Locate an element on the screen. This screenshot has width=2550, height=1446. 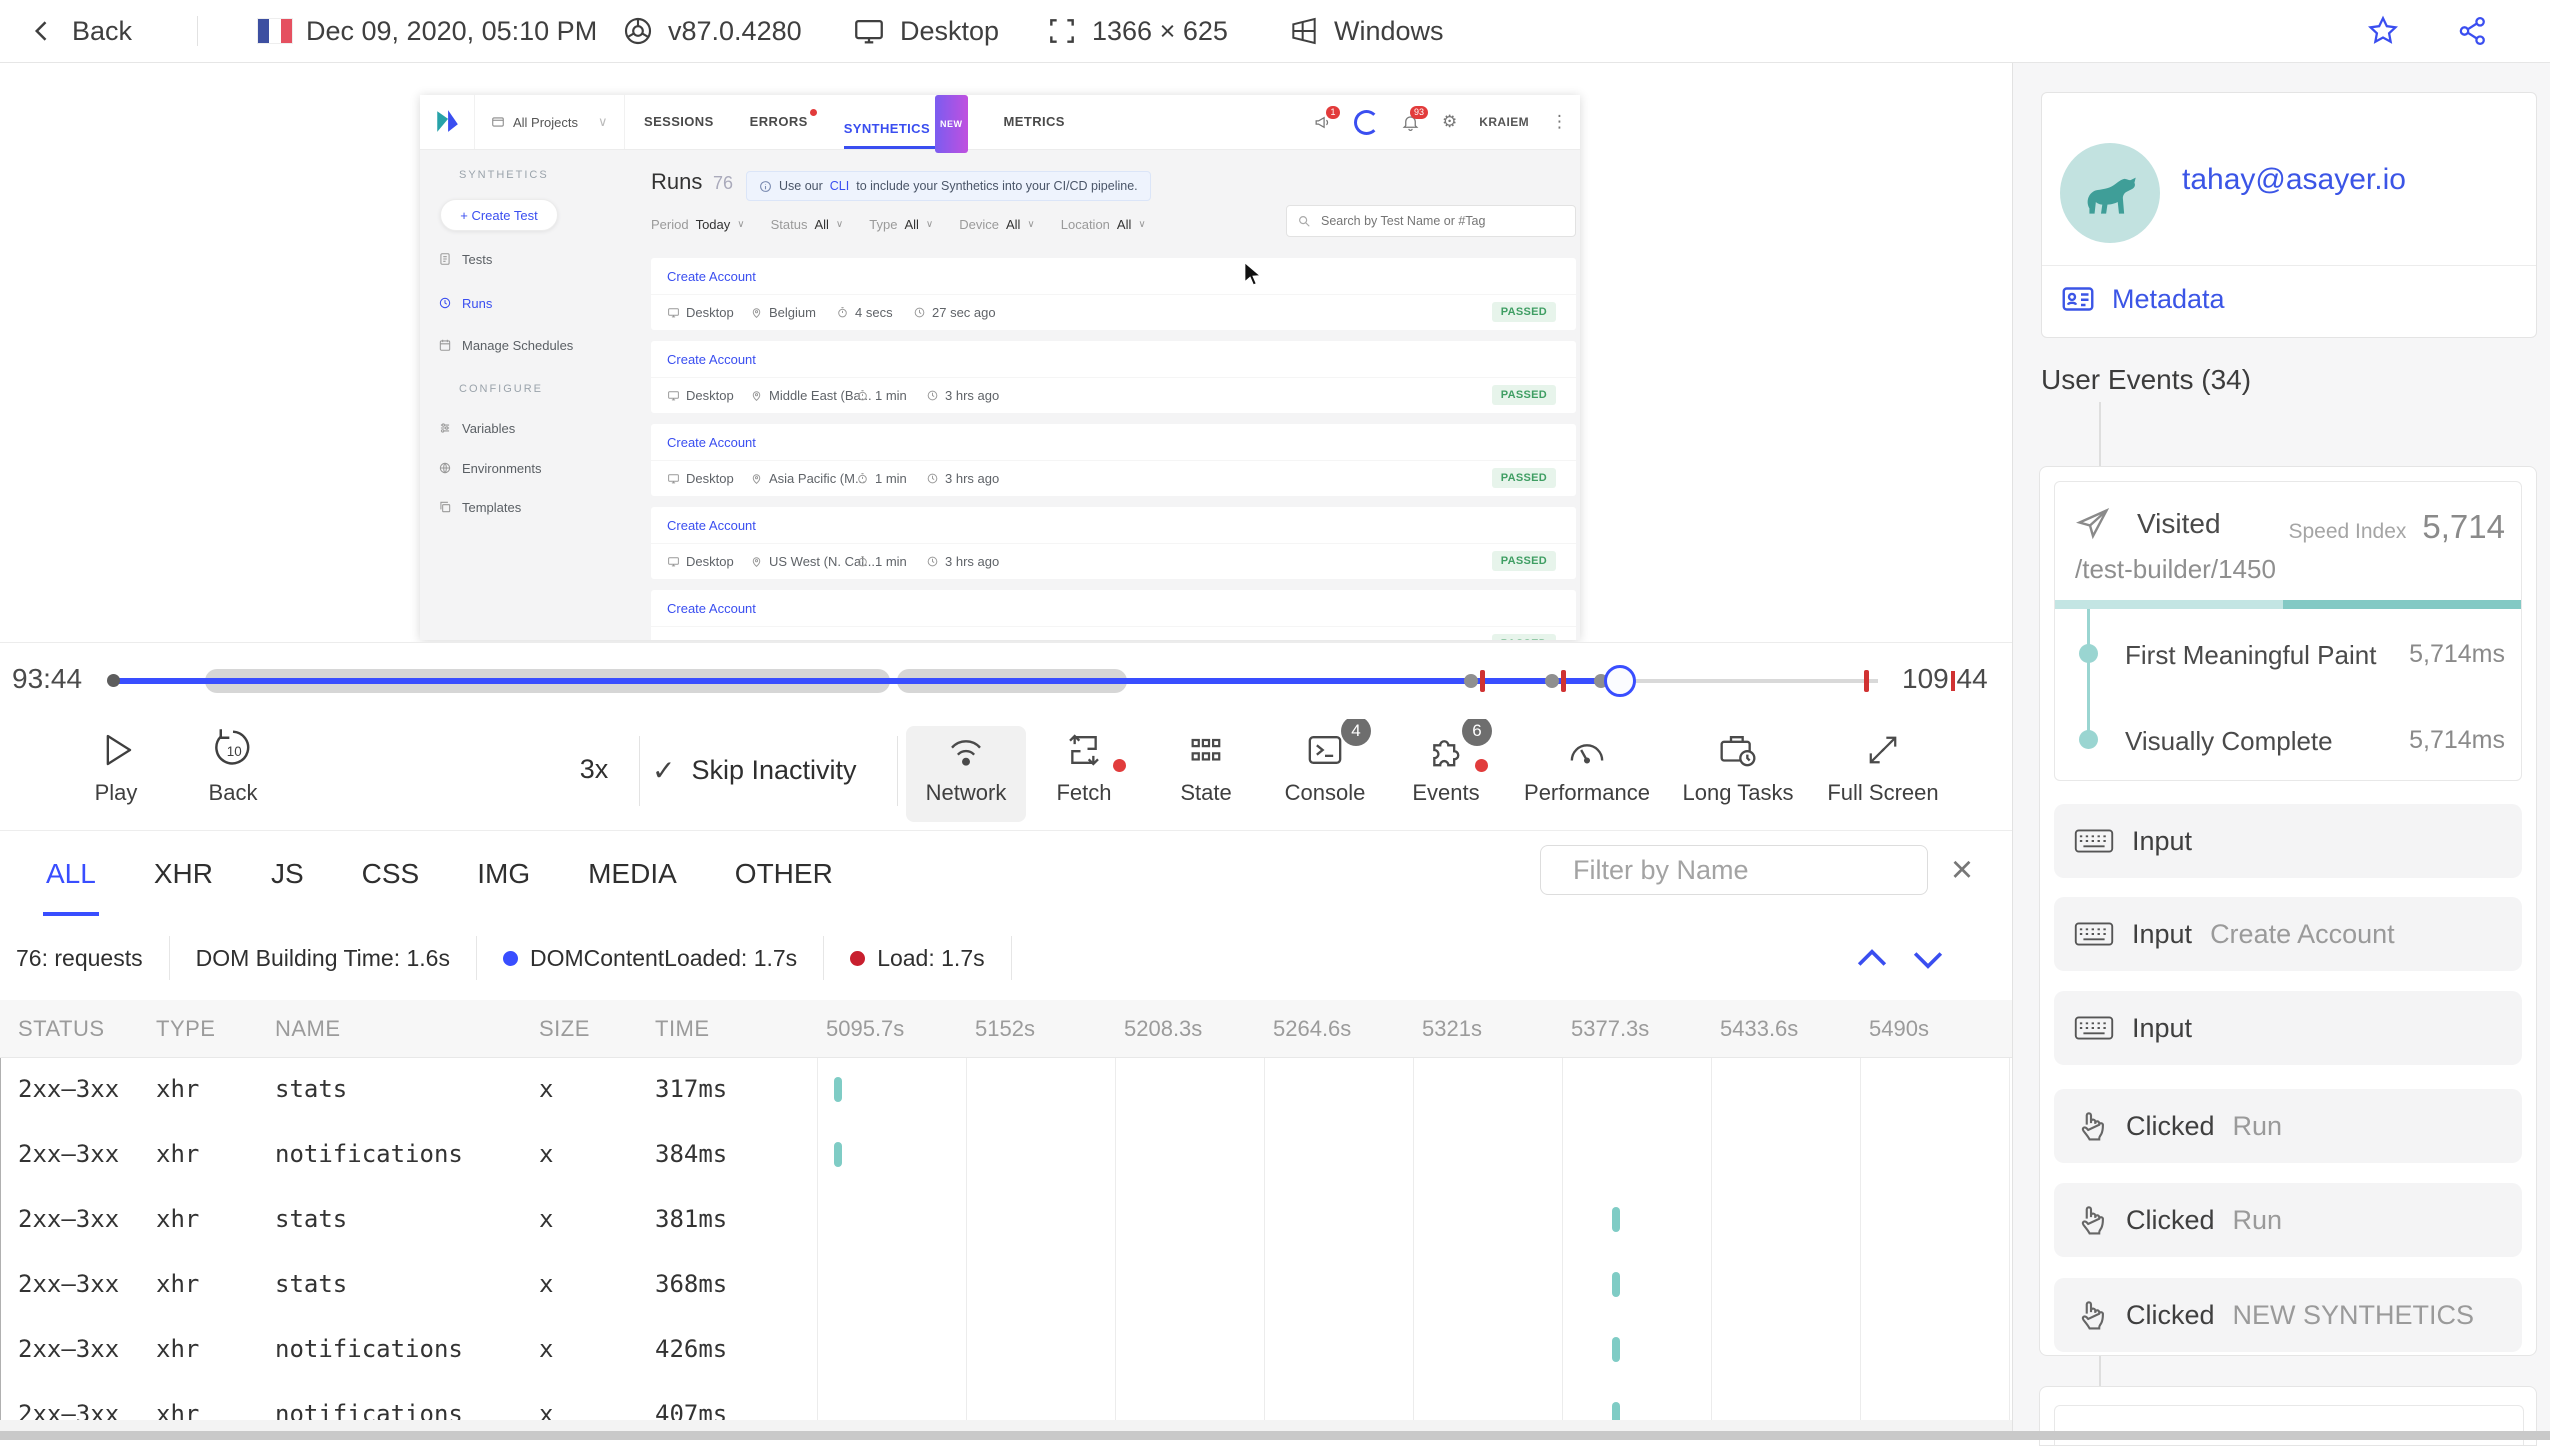
tab-synthetics: SYNTHETICS NEW is located at coordinates (905, 124).